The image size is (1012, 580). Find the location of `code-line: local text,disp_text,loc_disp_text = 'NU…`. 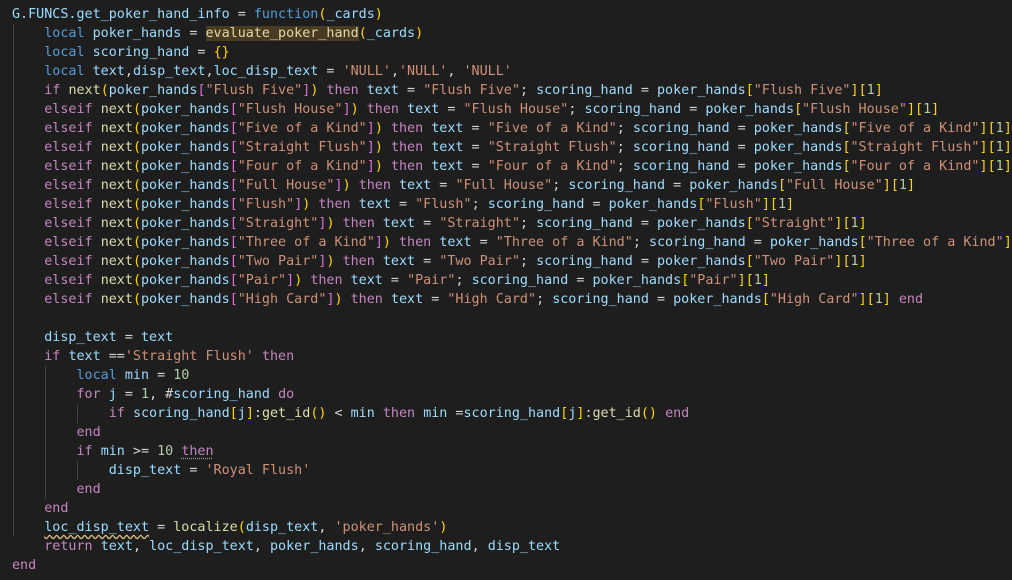

code-line: local text,disp_text,loc_disp_text = 'NU… is located at coordinates (262, 71).